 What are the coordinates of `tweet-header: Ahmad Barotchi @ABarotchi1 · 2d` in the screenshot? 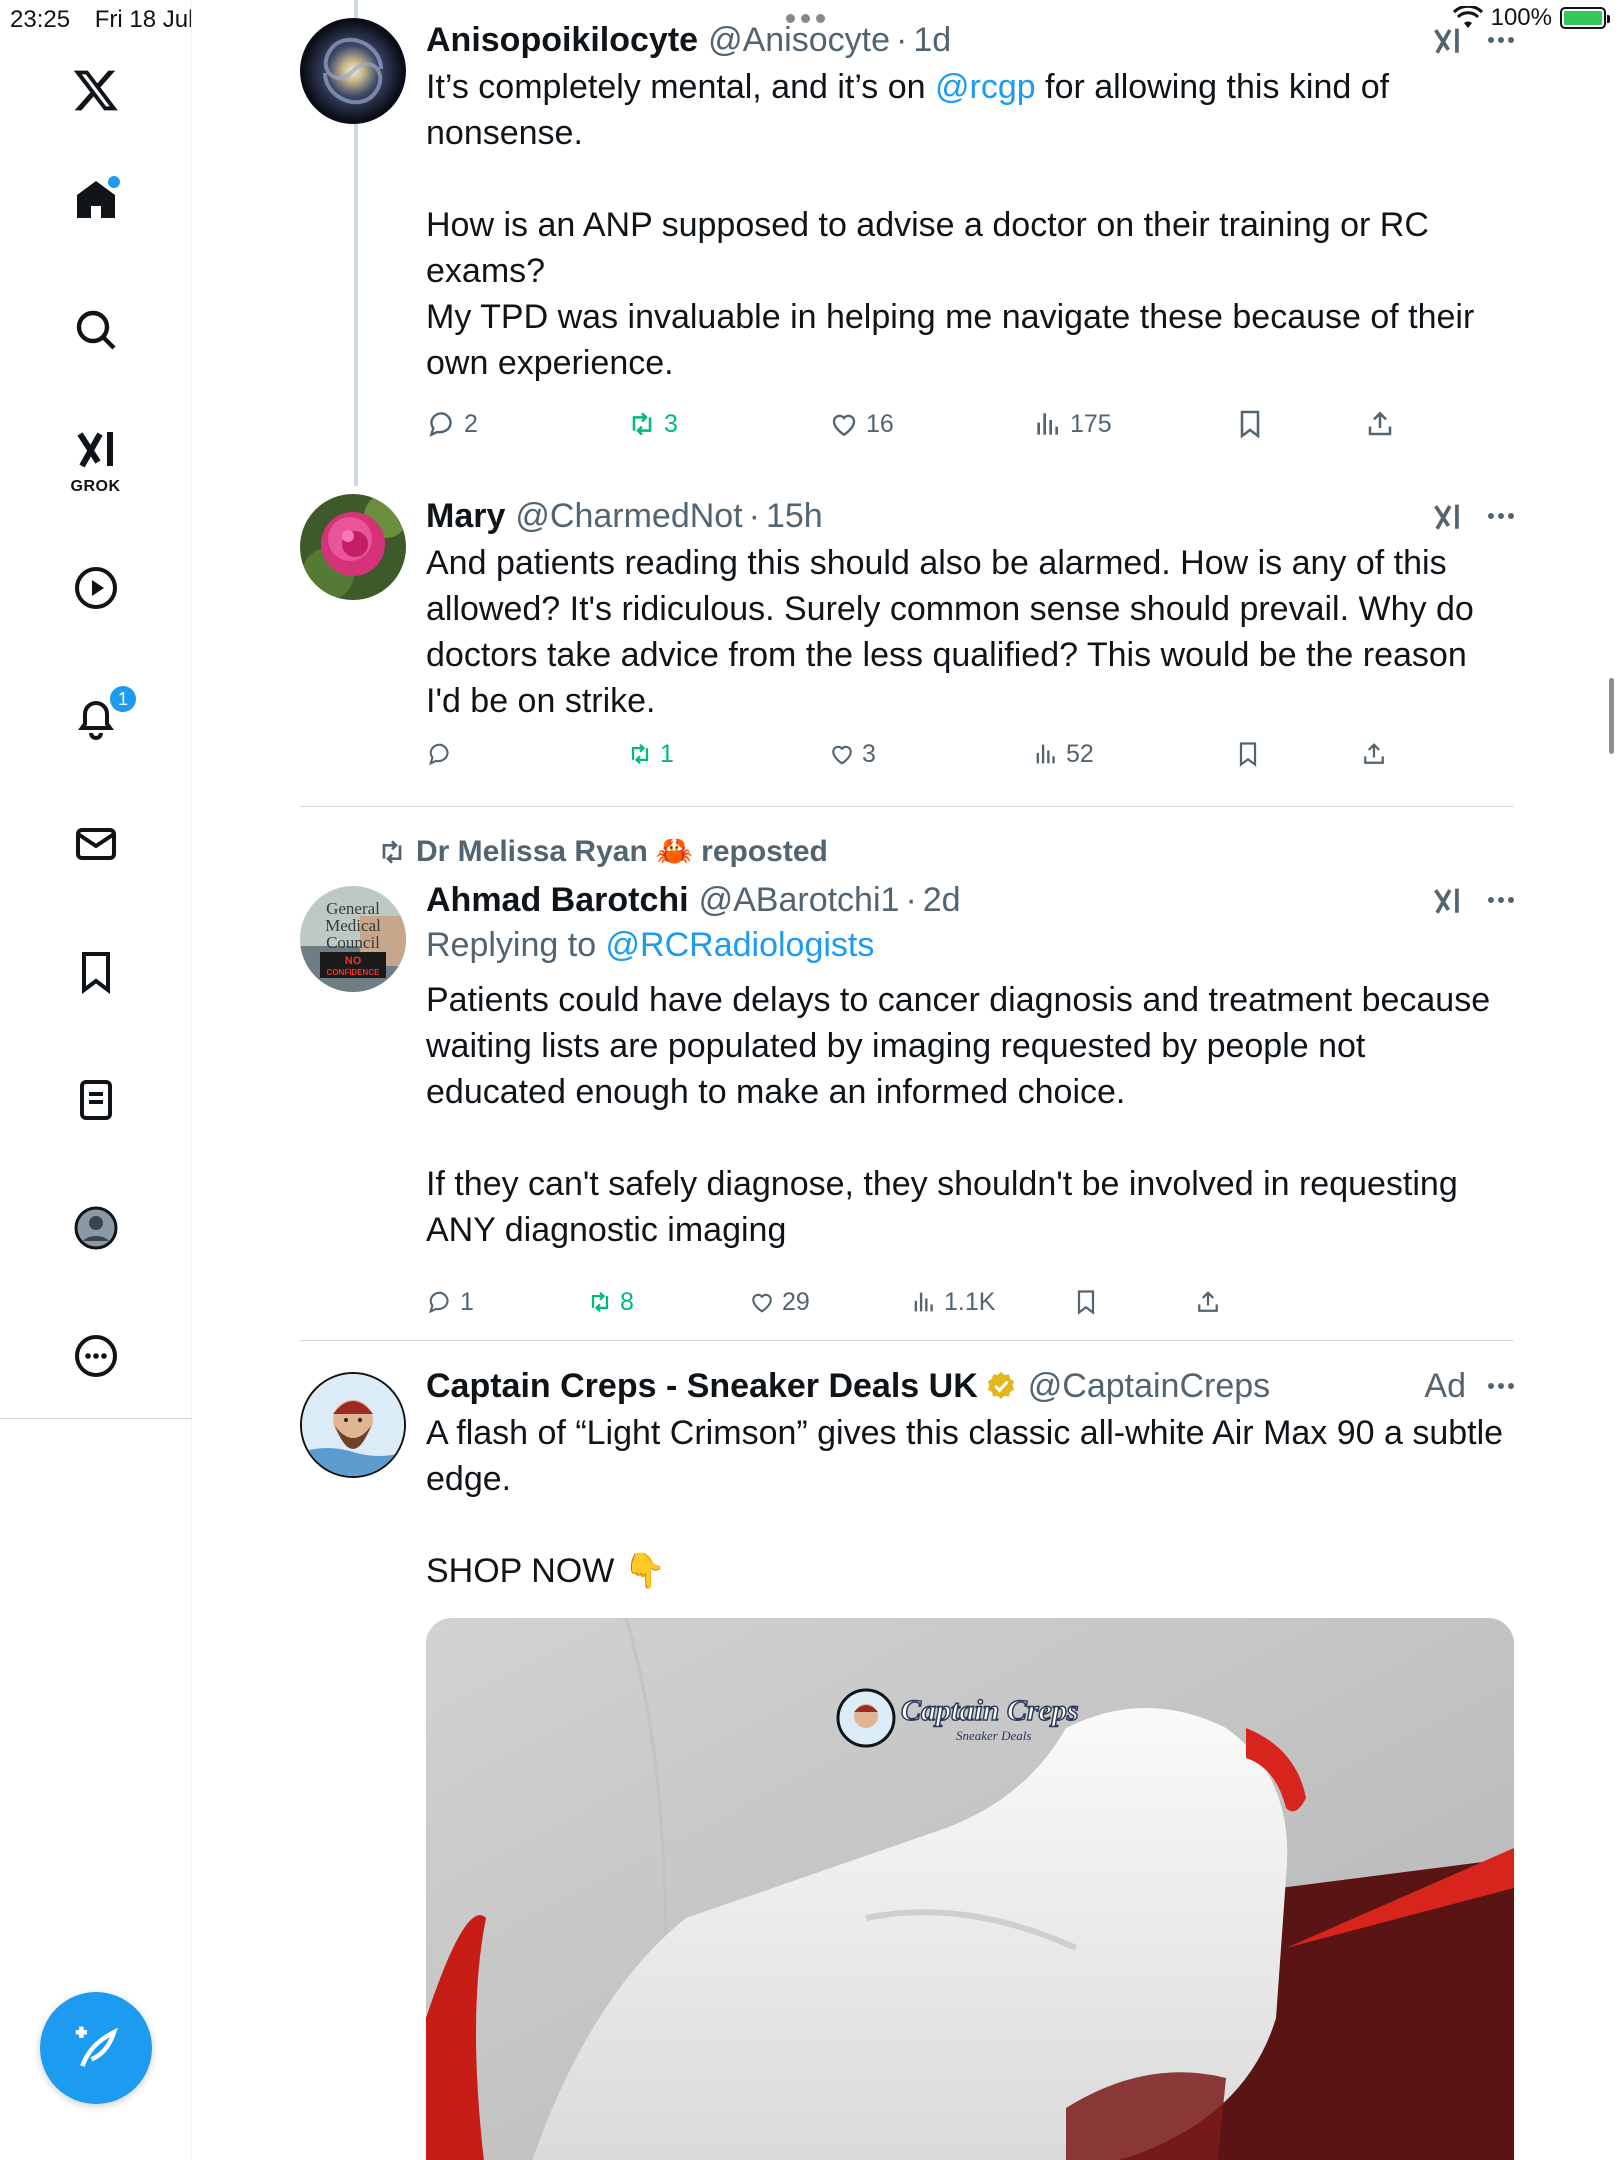 It's located at (970, 900).